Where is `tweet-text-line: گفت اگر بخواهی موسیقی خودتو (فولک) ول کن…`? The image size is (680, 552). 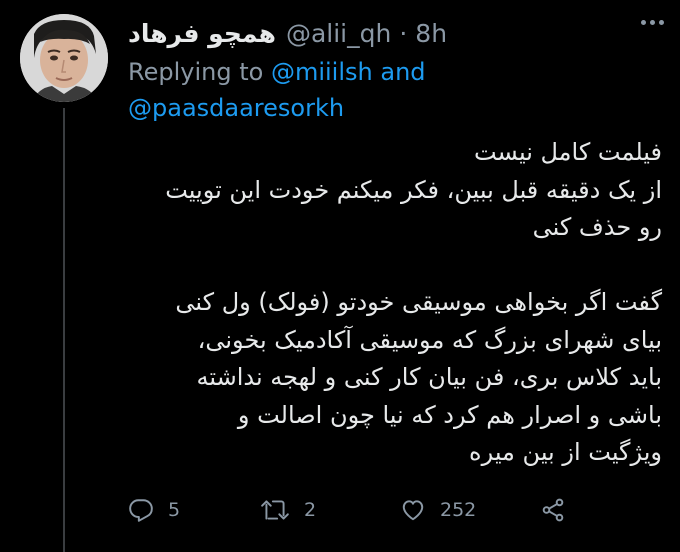
tweet-text-line: گفت اگر بخواهی موسیقی خودتو (فولک) ول کن… is located at coordinates (418, 302).